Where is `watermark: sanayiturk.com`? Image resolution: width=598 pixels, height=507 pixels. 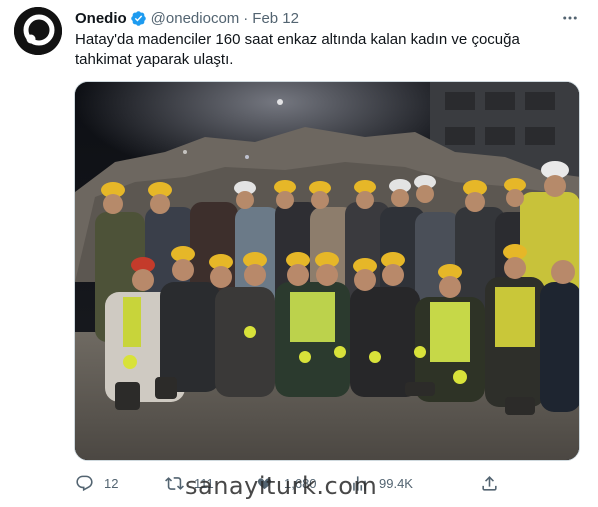
watermark: sanayiturk.com is located at coordinates (281, 486).